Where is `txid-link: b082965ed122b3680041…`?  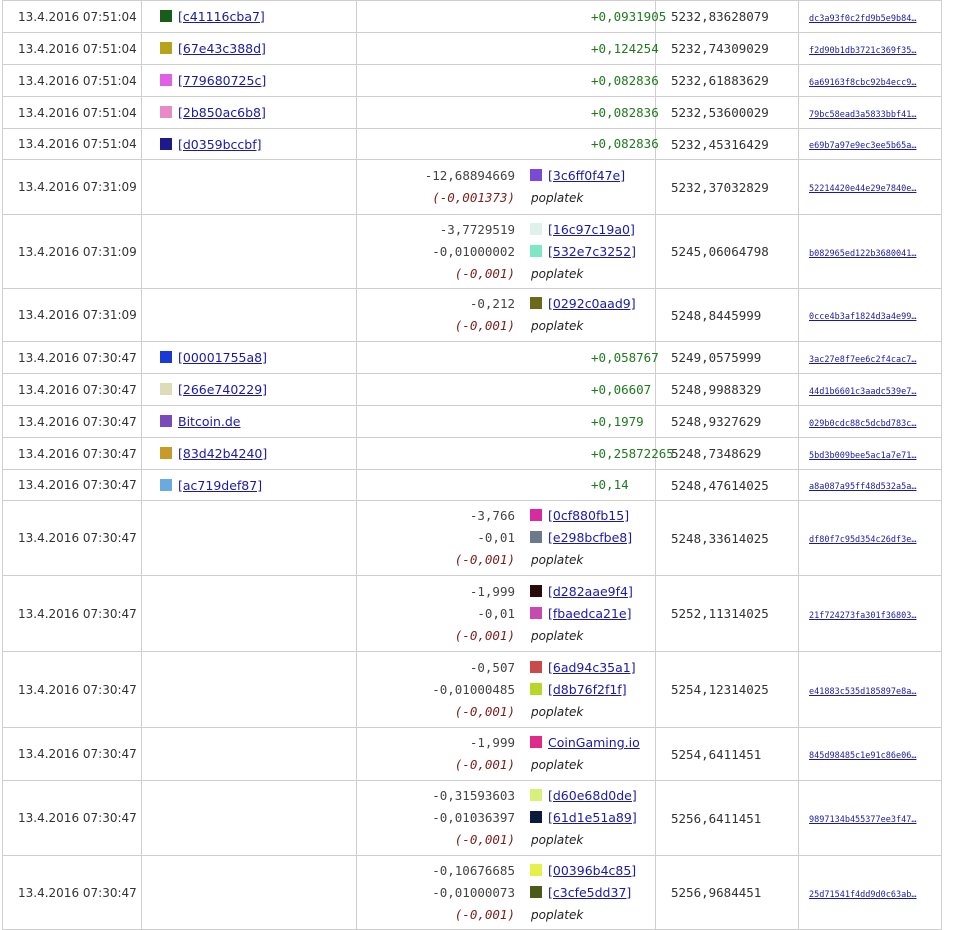 txid-link: b082965ed122b3680041… is located at coordinates (862, 254).